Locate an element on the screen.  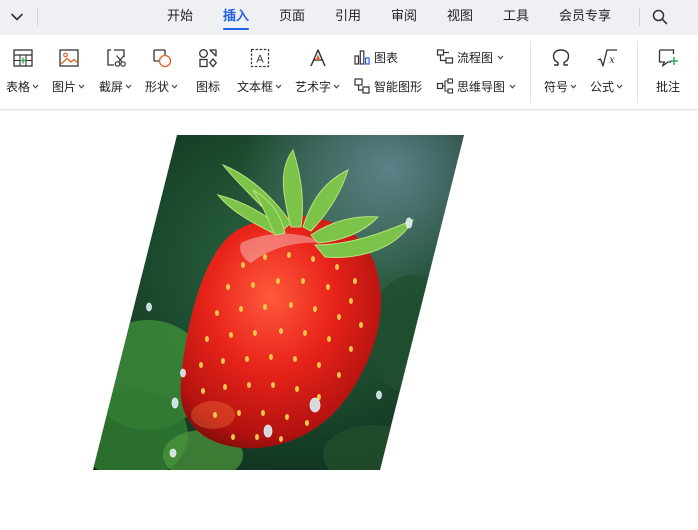
chart-label: 图表 is located at coordinates (386, 57).